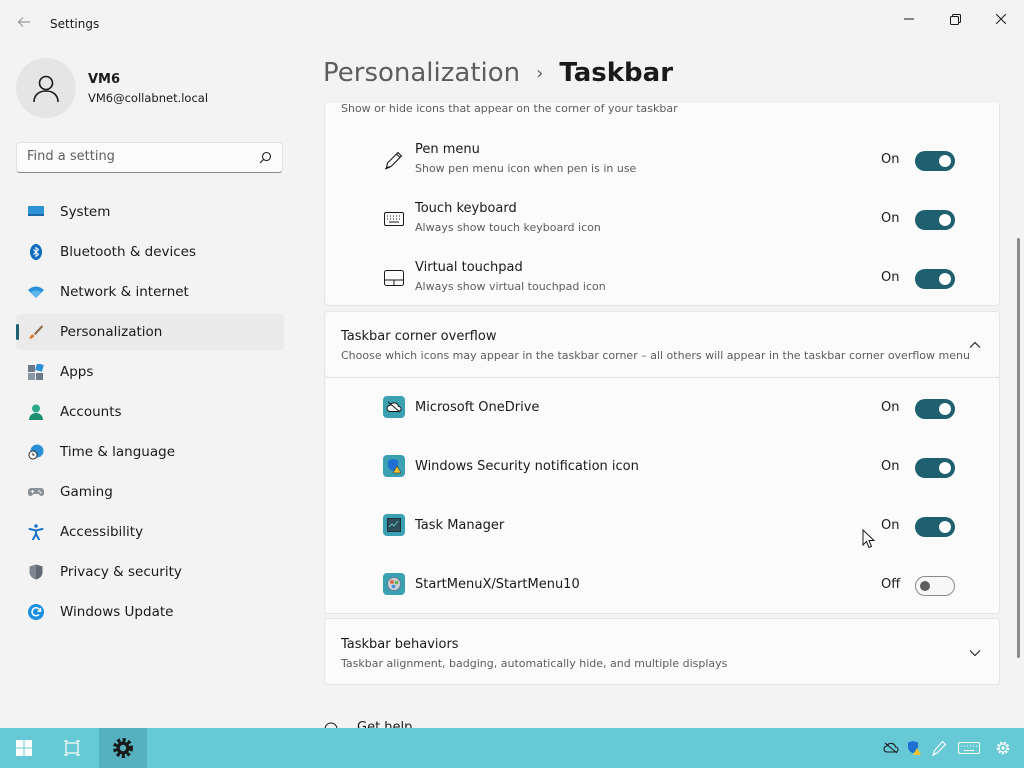 The image size is (1024, 768). Describe the element at coordinates (104, 79) in the screenshot. I see `profile-name: VM6` at that location.